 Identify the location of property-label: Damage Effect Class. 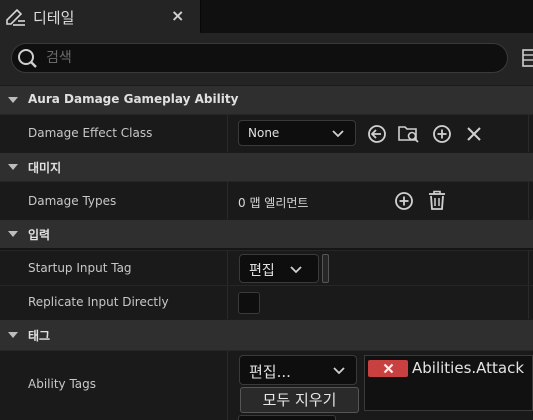
(90, 133).